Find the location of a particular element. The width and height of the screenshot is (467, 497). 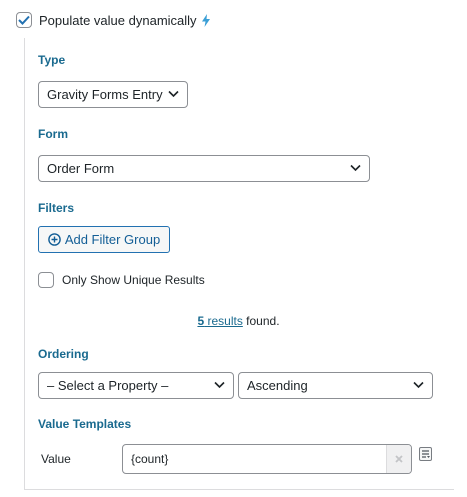

clear-value-button is located at coordinates (398, 459).